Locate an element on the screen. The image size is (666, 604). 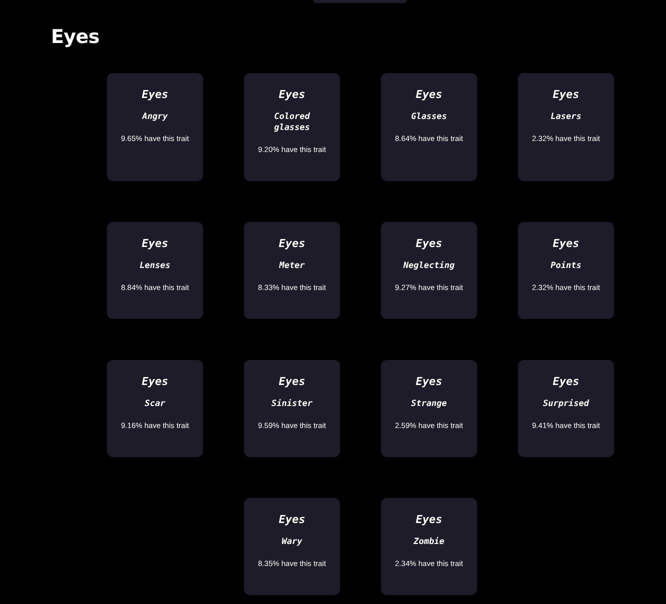
trait-name: Angry is located at coordinates (155, 117).